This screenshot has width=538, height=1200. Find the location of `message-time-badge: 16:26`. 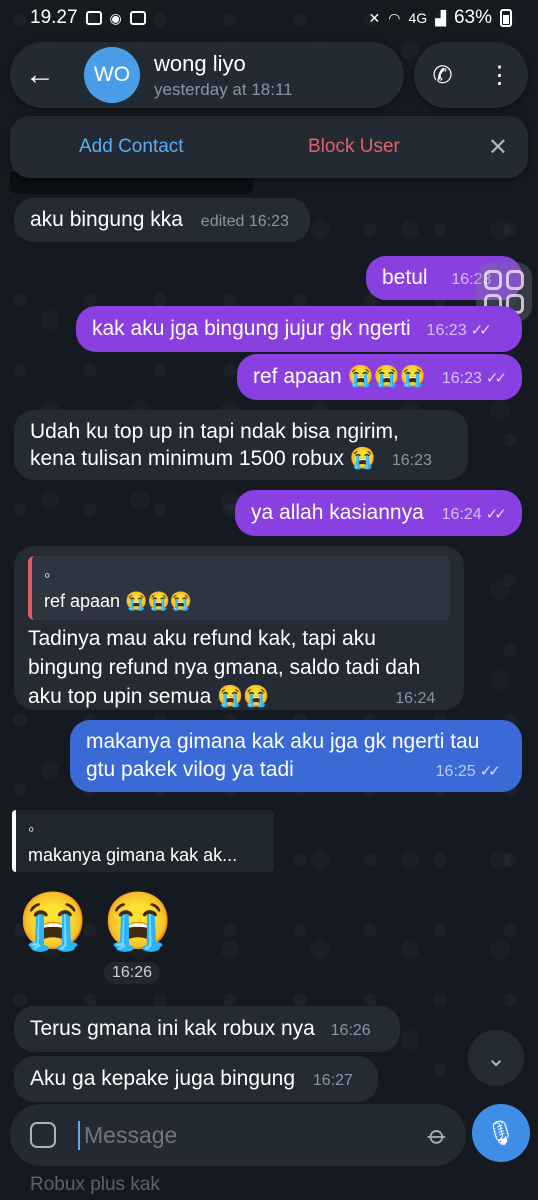

message-time-badge: 16:26 is located at coordinates (132, 973).